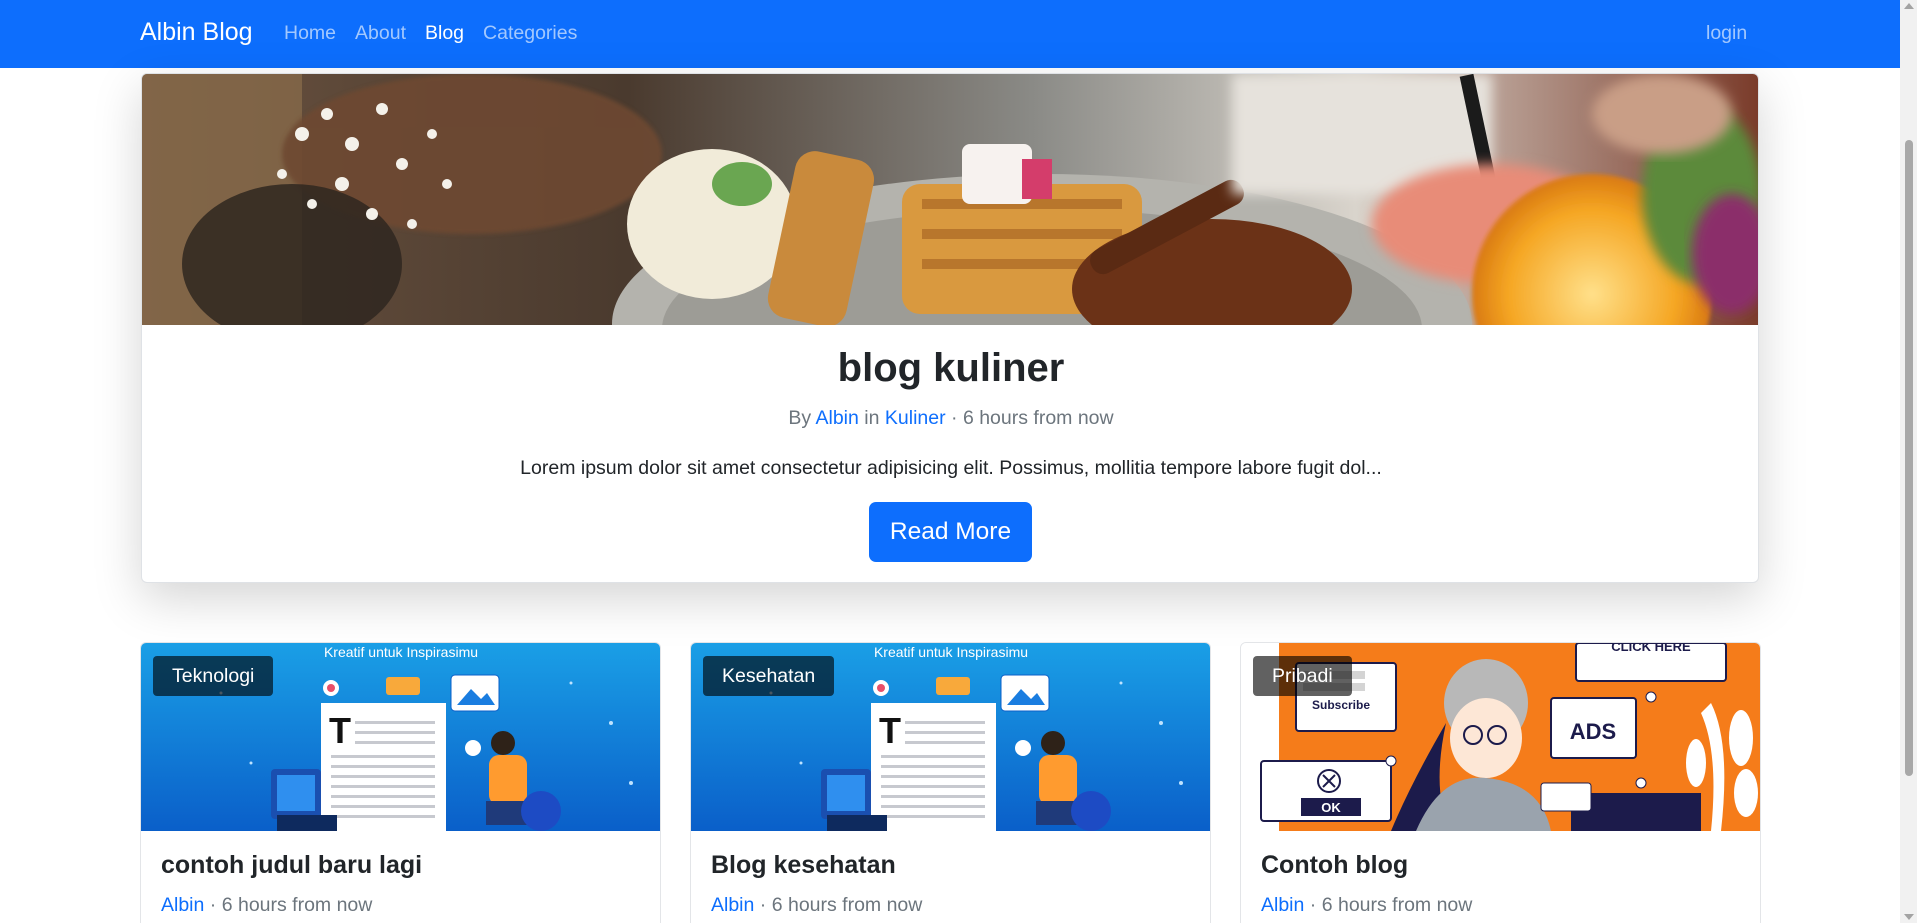  What do you see at coordinates (310, 33) in the screenshot?
I see `nav-link-home: Home` at bounding box center [310, 33].